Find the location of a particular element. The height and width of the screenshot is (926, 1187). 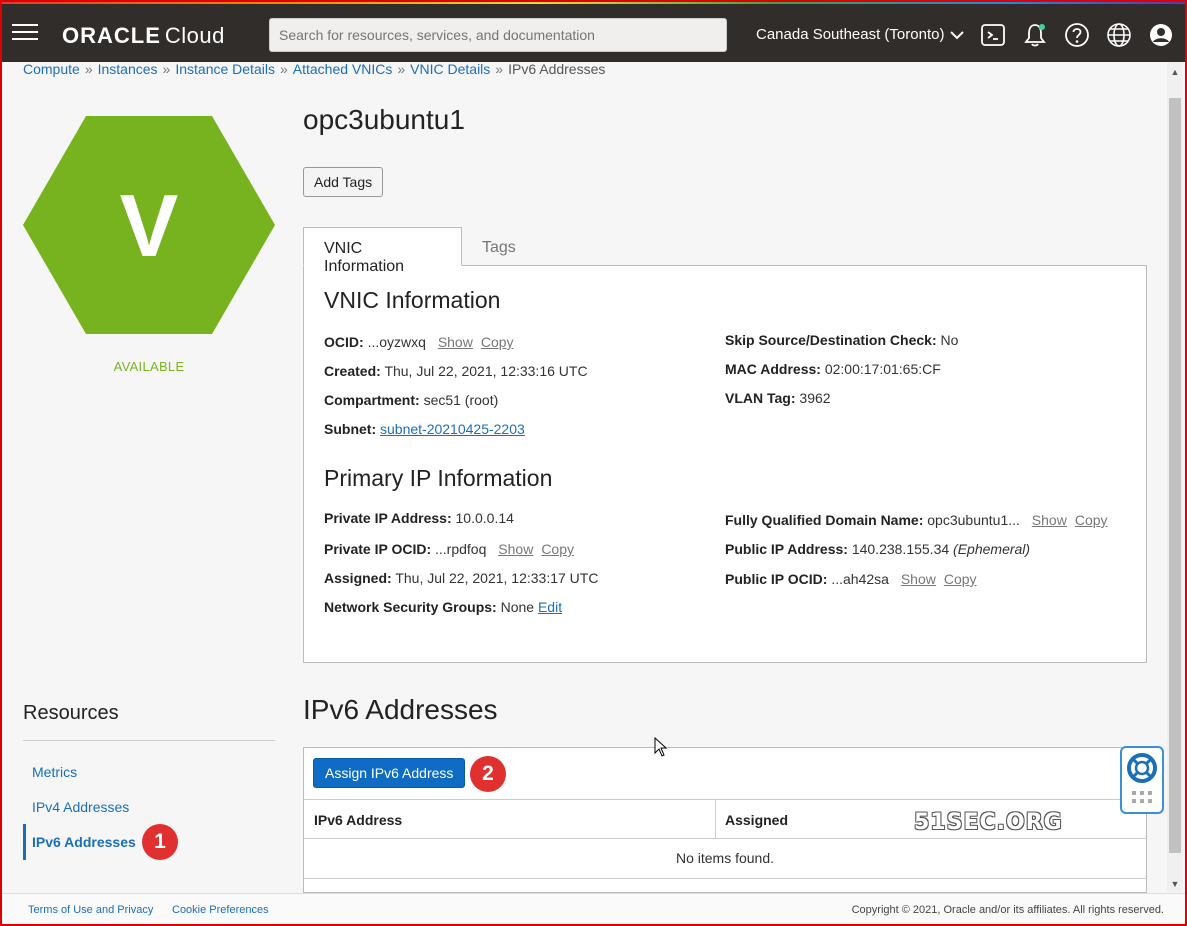

scroll-up-arrow-icon: ▲ is located at coordinates (1175, 72).